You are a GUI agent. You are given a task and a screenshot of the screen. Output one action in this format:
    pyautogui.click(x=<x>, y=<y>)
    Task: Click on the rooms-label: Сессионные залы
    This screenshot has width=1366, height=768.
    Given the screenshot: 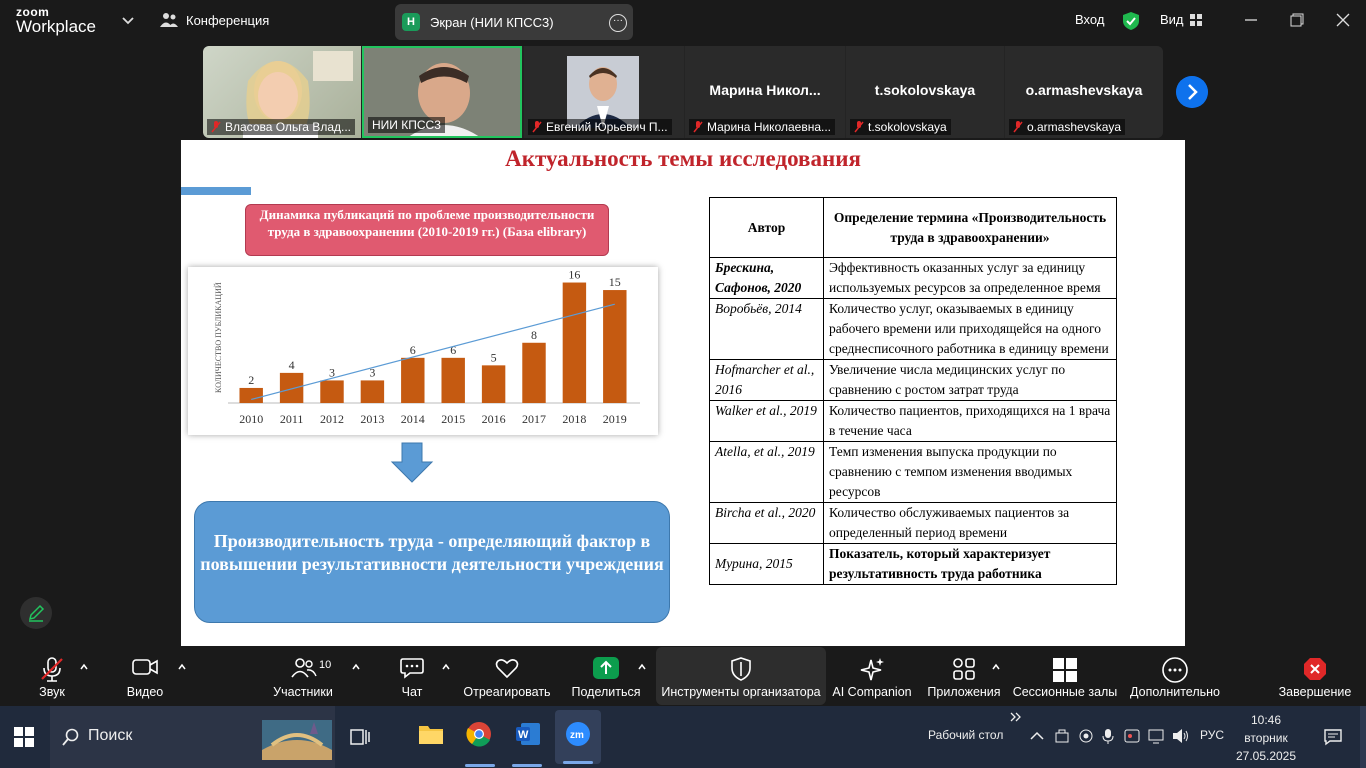 What is the action you would take?
    pyautogui.click(x=1065, y=692)
    